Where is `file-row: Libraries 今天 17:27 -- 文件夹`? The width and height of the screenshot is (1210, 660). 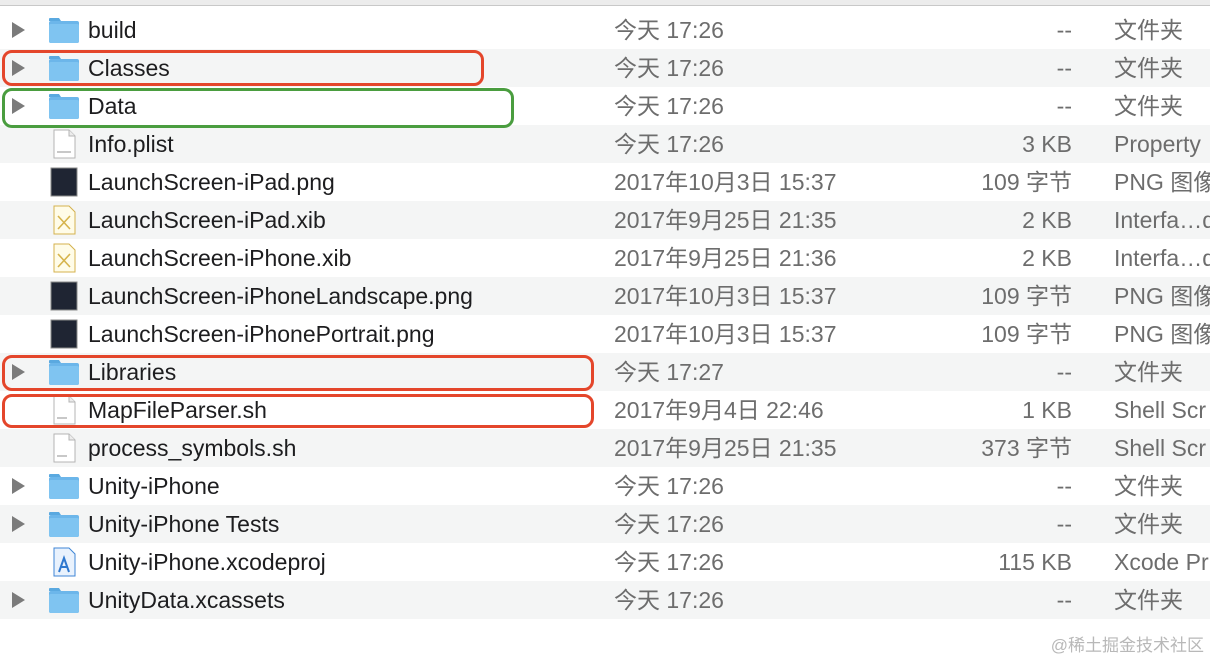
file-row: Libraries 今天 17:27 -- 文件夹 is located at coordinates (605, 372).